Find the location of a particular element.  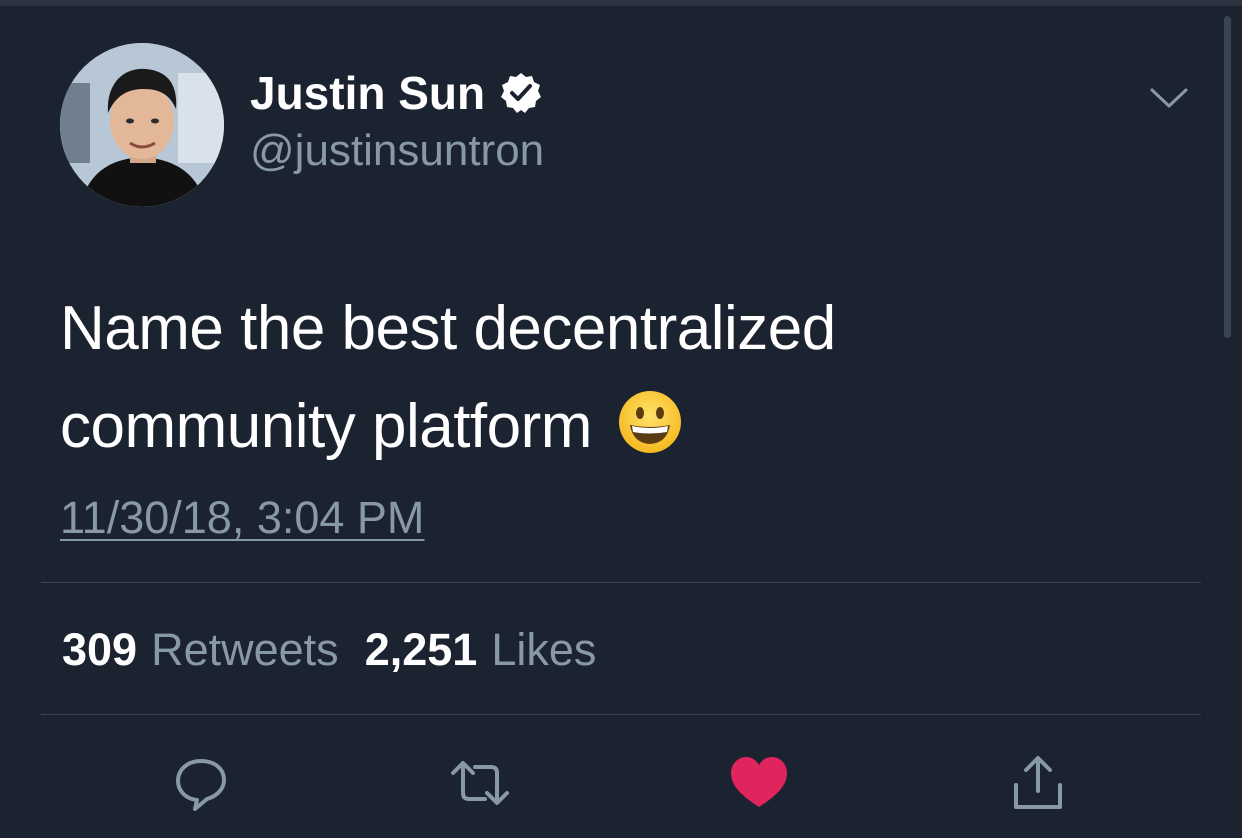

retweets-count: 309 is located at coordinates (100, 649).